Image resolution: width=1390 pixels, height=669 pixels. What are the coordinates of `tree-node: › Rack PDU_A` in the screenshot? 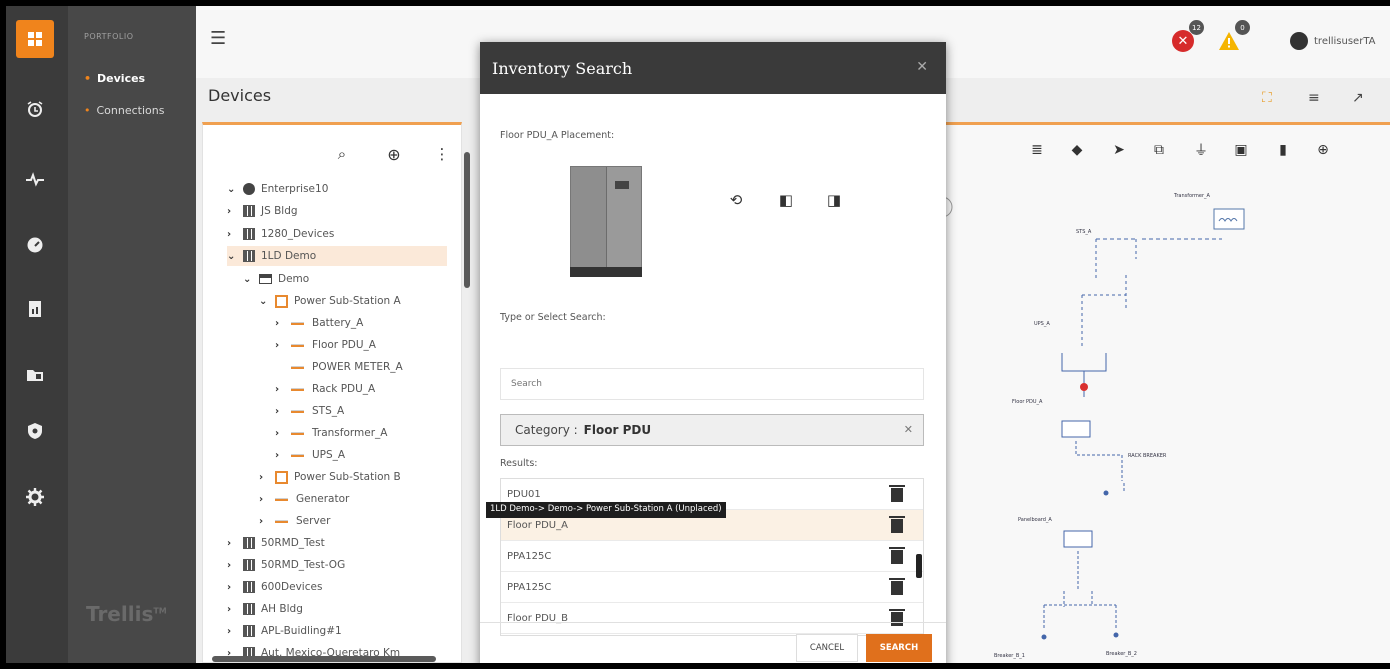 It's located at (325, 389).